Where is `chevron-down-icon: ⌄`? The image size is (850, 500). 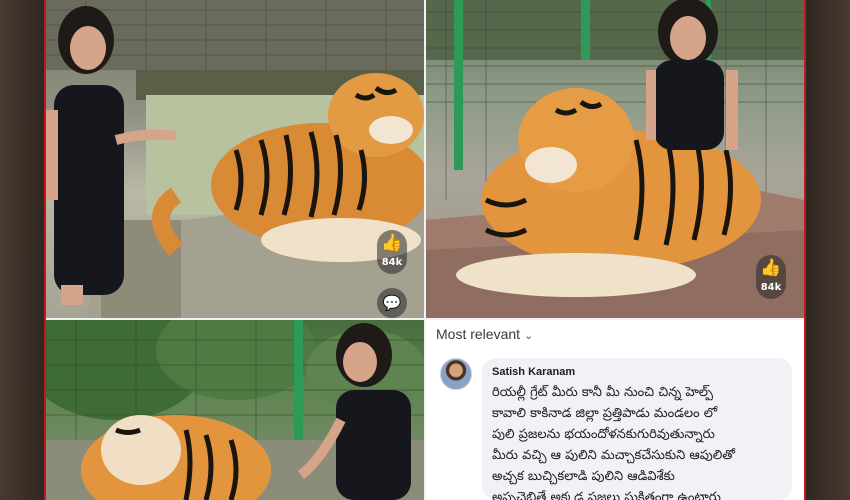
chevron-down-icon: ⌄ is located at coordinates (529, 336).